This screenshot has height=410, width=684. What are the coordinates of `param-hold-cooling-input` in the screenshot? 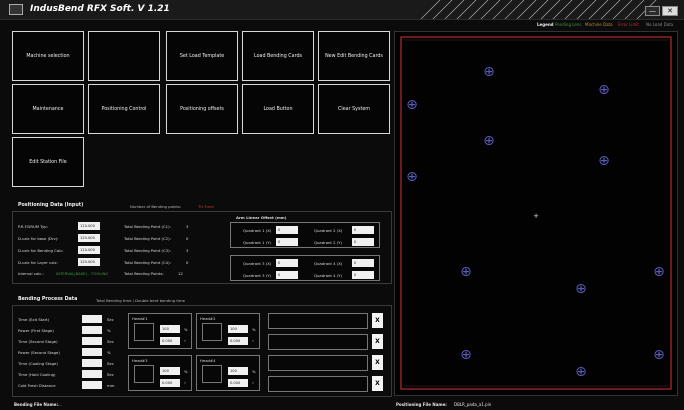 It's located at (92, 374).